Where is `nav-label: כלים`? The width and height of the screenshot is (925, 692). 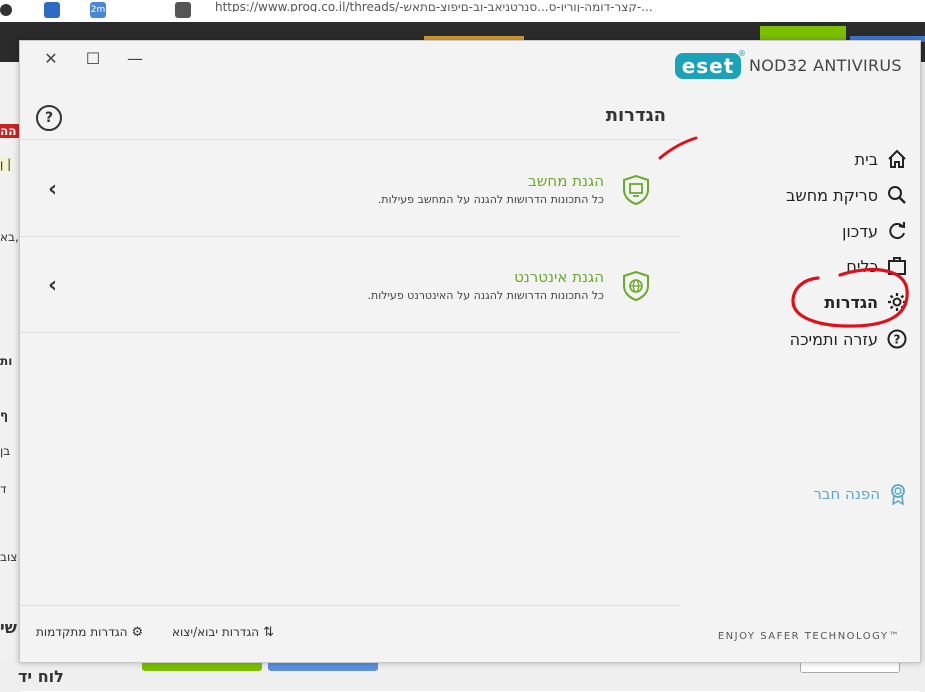
nav-label: כלים is located at coordinates (862, 266).